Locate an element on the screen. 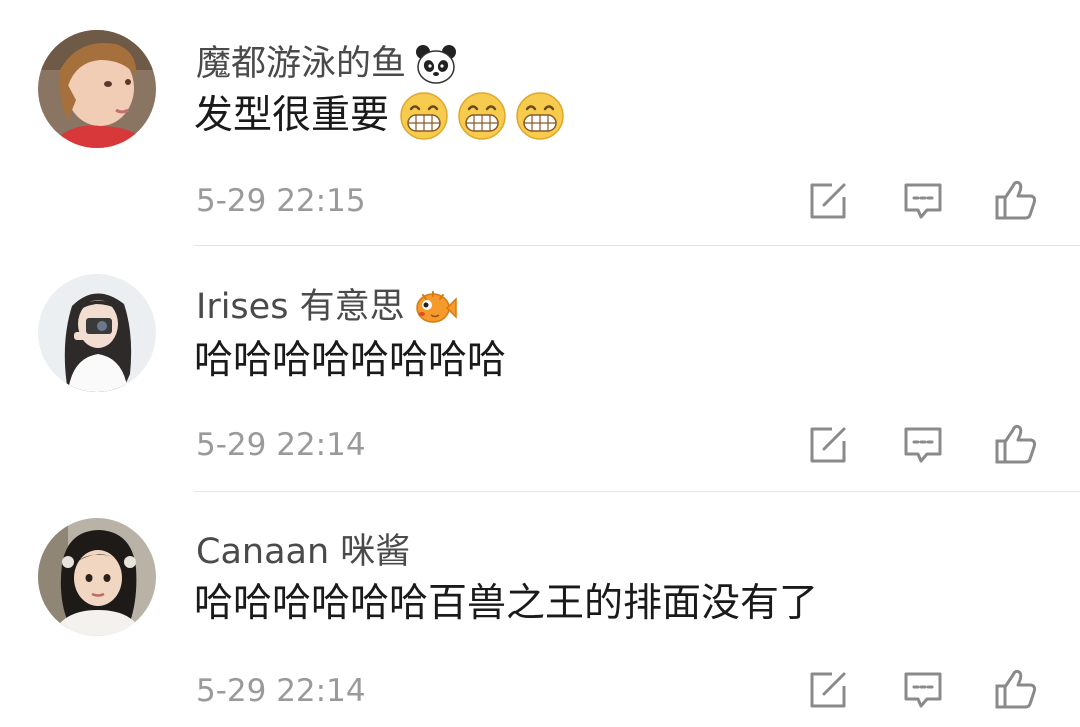 The width and height of the screenshot is (1080, 727). comment-text: 哈哈哈哈哈哈哈哈 is located at coordinates (350, 360).